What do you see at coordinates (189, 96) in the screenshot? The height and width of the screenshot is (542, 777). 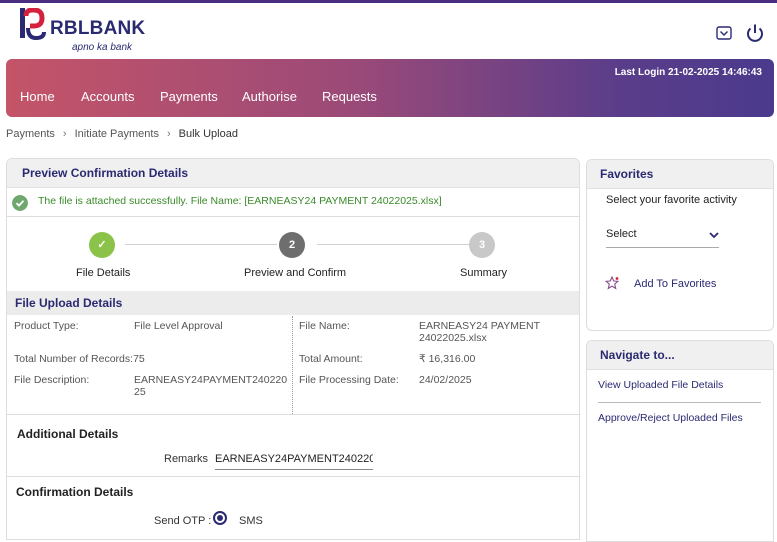 I see `nav-payments: Payments` at bounding box center [189, 96].